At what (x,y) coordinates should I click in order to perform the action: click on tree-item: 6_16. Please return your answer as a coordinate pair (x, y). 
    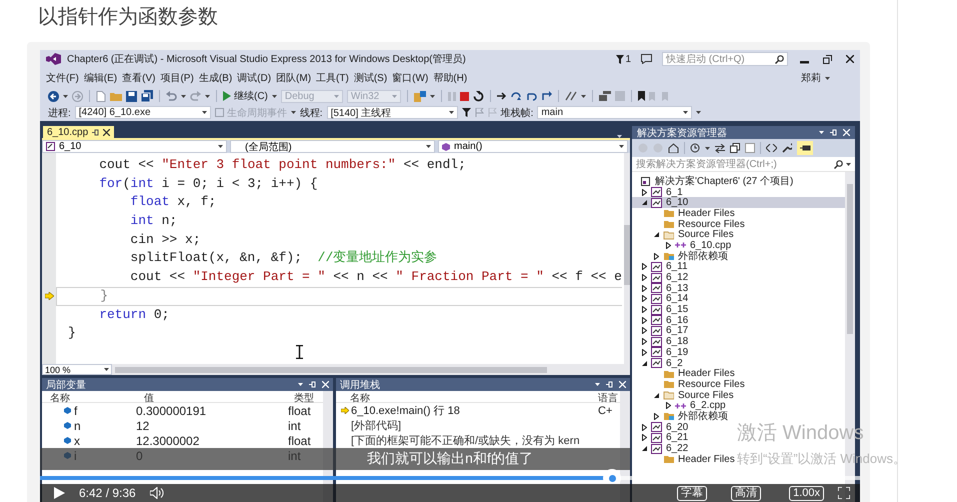
    Looking at the image, I should click on (662, 320).